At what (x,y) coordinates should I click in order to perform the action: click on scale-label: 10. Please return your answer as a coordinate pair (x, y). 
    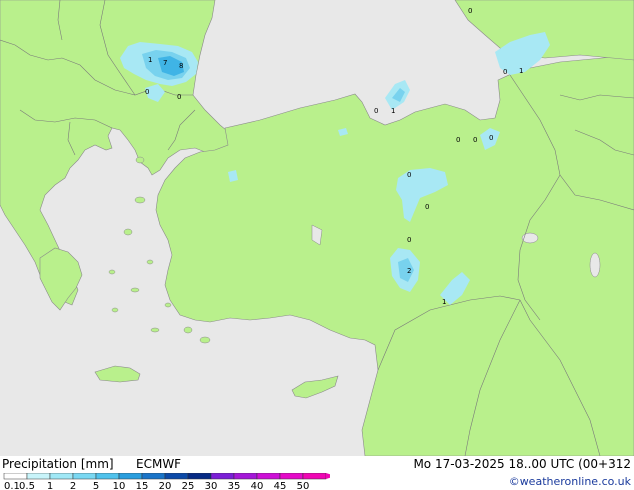
    Looking at the image, I should click on (119, 485).